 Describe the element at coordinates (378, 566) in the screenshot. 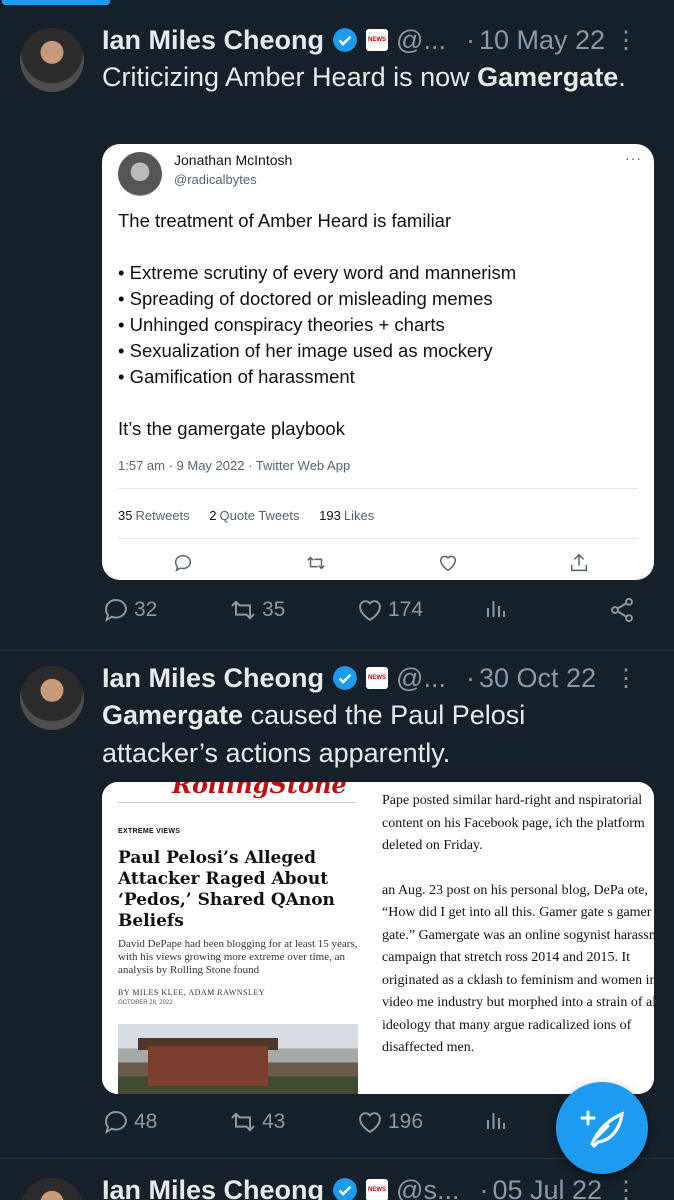

I see `quote-action-bar` at that location.